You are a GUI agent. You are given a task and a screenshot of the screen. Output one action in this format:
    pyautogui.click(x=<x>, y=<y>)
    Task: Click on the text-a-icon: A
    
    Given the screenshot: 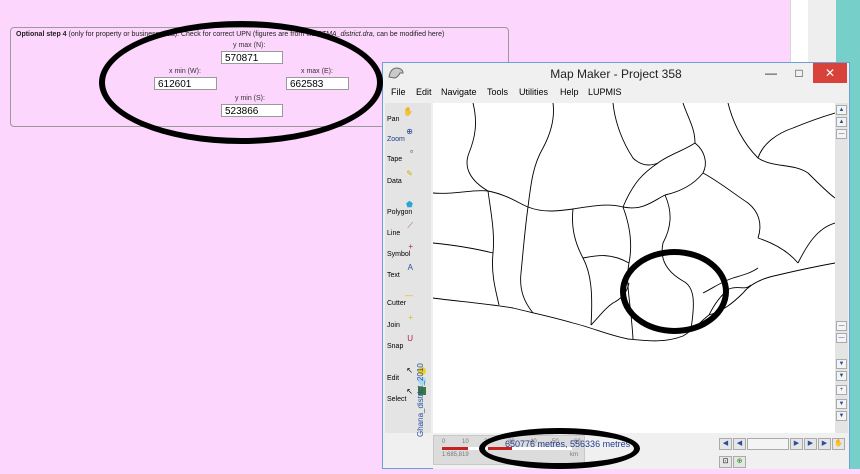 What is the action you would take?
    pyautogui.click(x=410, y=267)
    